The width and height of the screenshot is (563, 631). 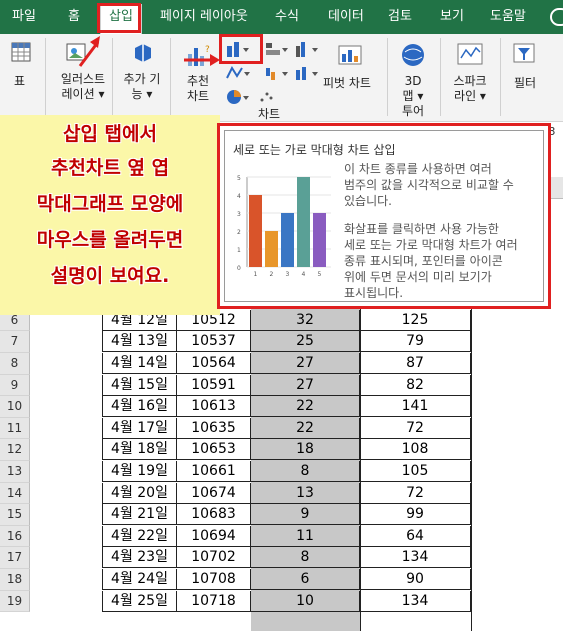 What do you see at coordinates (110, 168) in the screenshot?
I see `annotation-line: 추천차트 옆 엽` at bounding box center [110, 168].